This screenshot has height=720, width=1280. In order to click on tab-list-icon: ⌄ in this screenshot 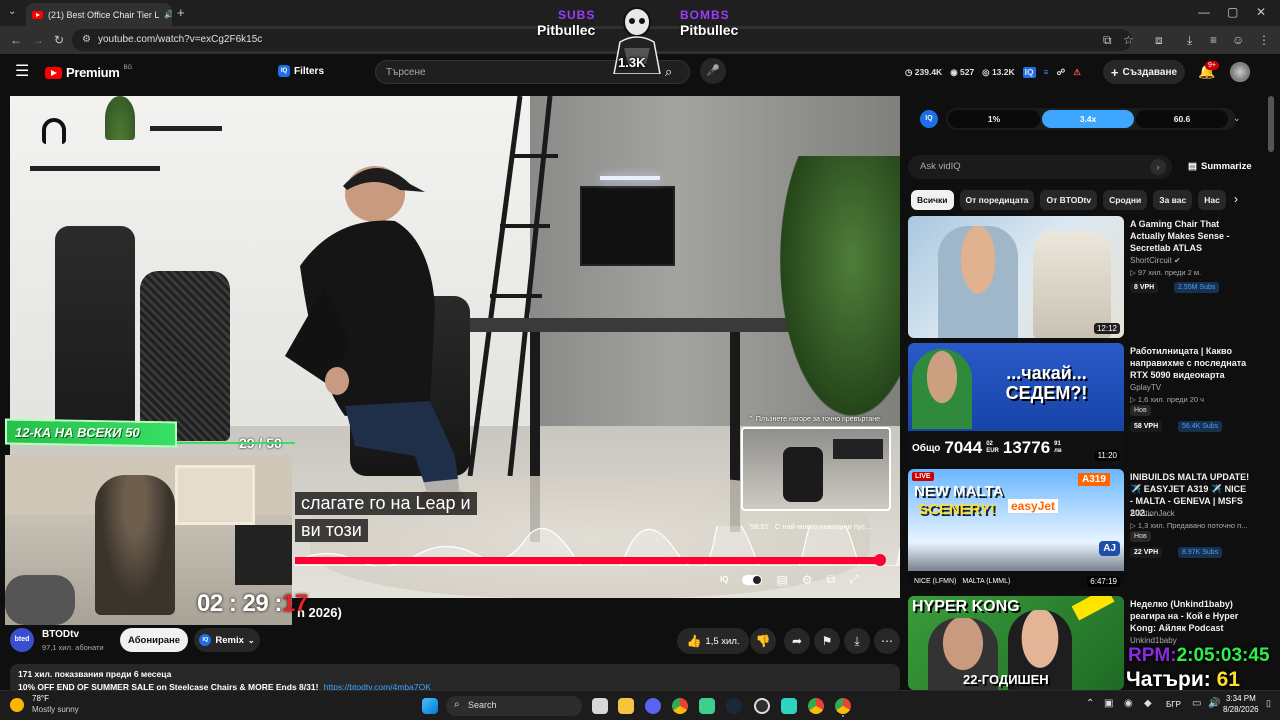, I will do `click(12, 12)`.